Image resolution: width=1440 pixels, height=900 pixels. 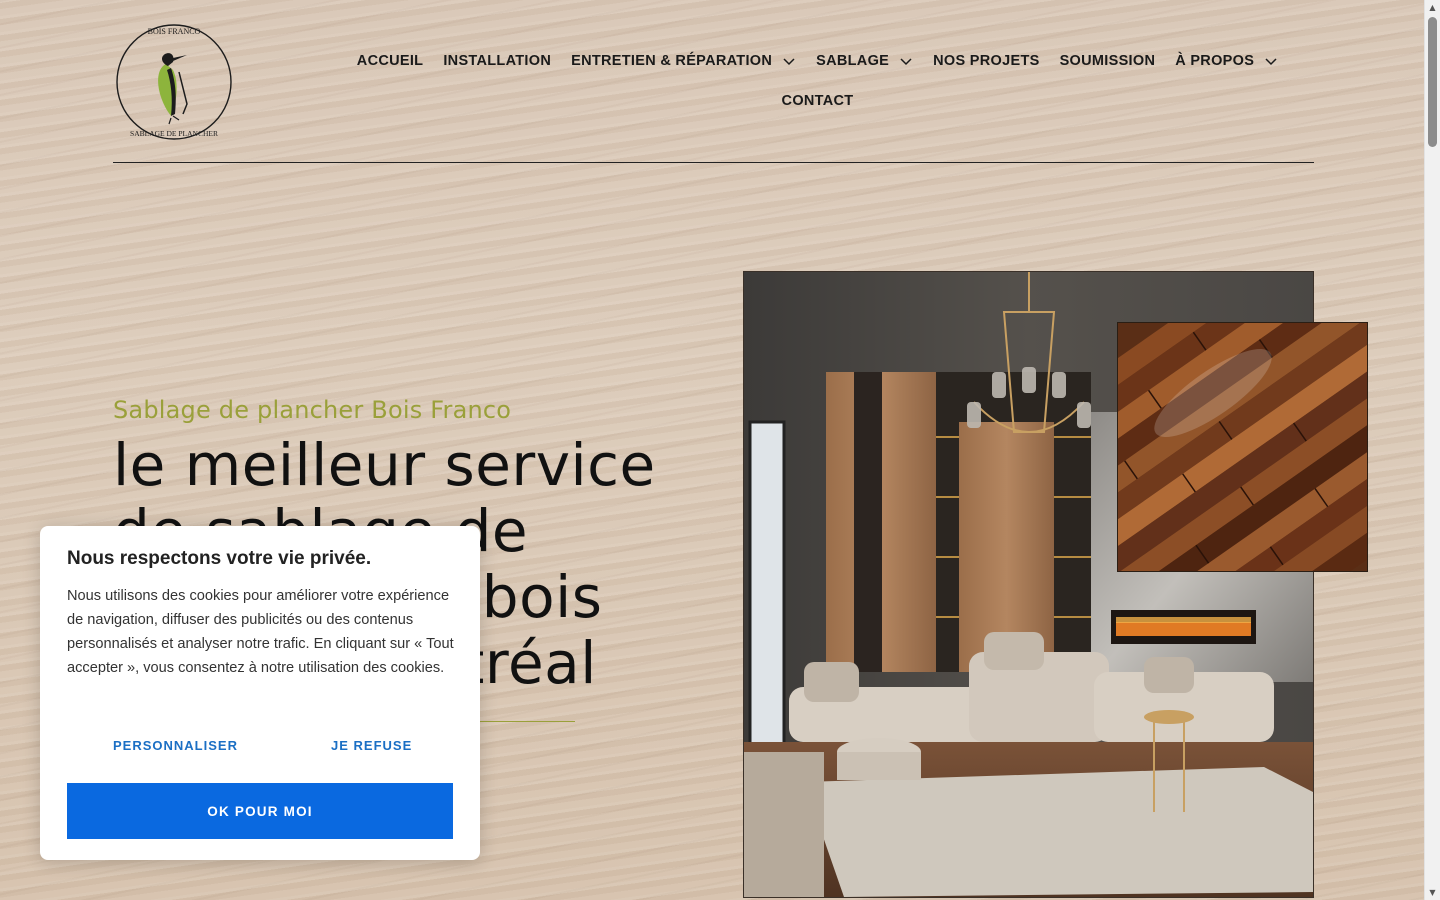 I want to click on hardwood-floor-image, so click(x=1242, y=447).